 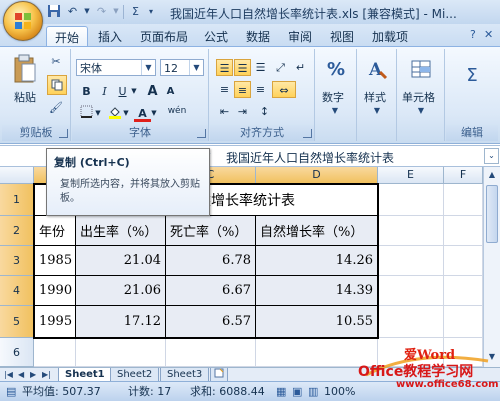 What do you see at coordinates (134, 91) in the screenshot?
I see `underline-dropdown-icon: ▼` at bounding box center [134, 91].